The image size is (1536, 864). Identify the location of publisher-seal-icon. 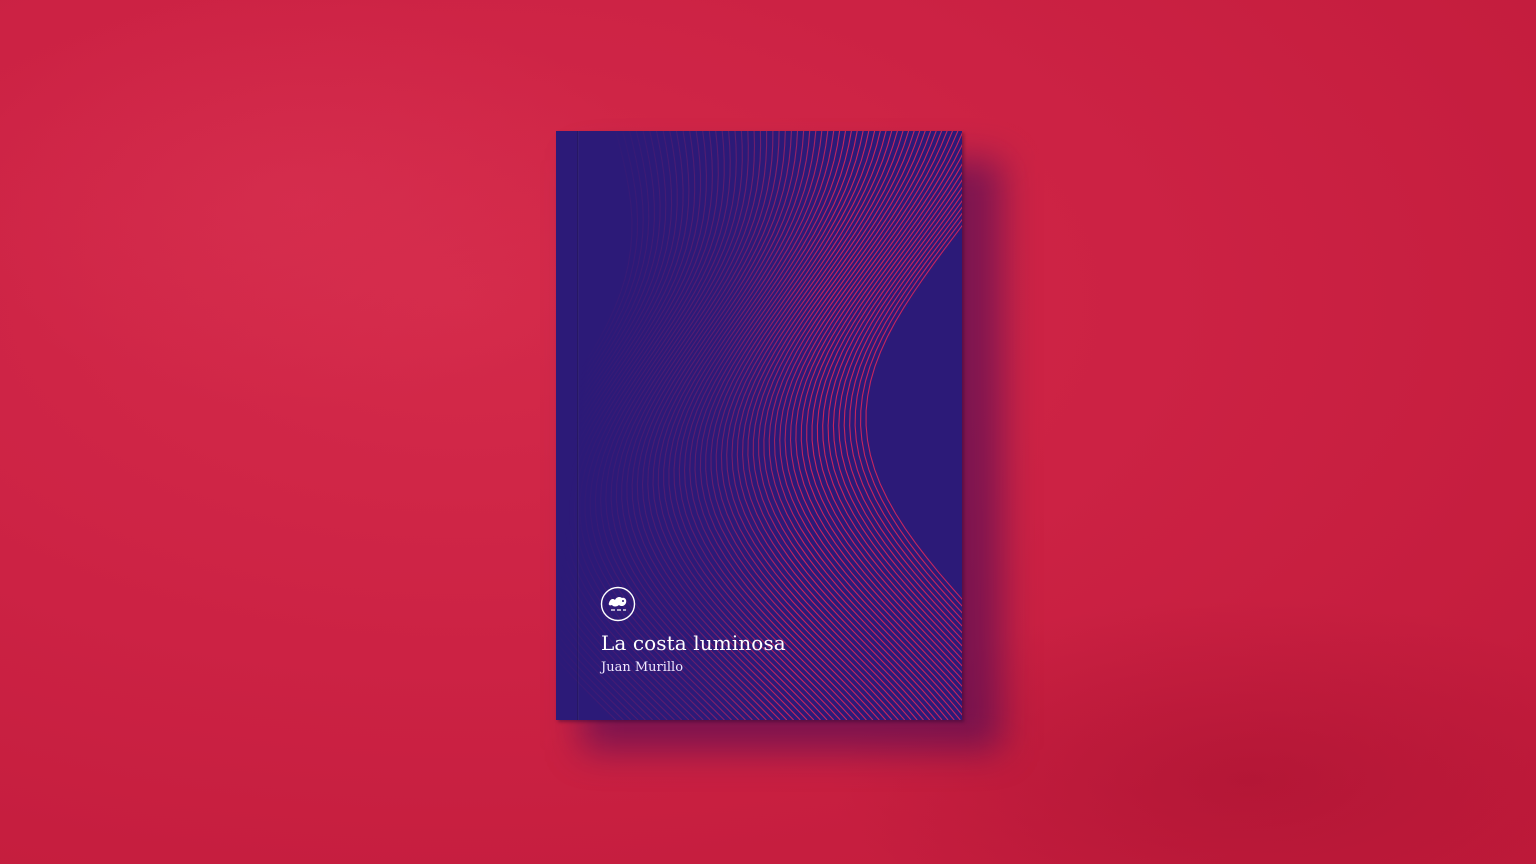
(618, 604).